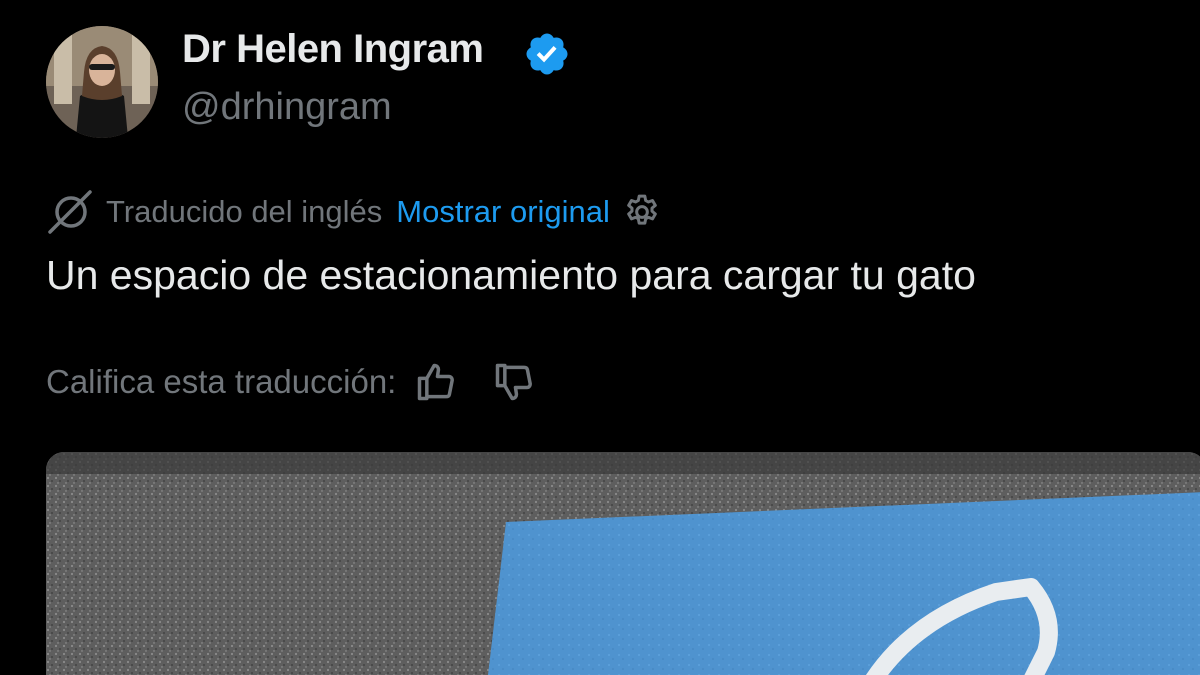  Describe the element at coordinates (244, 211) in the screenshot. I see `translated-from-label: Traducido del inglés` at that location.